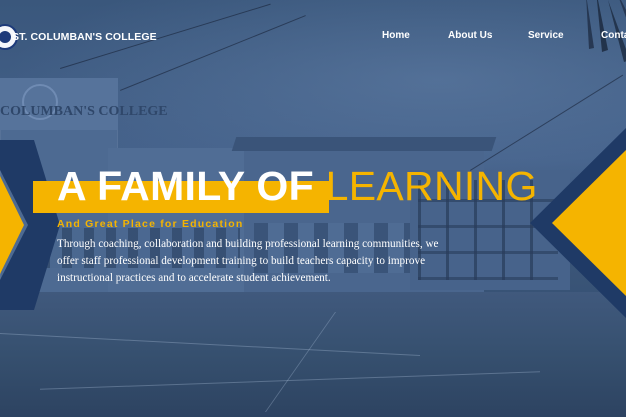 Image resolution: width=626 pixels, height=417 pixels. Describe the element at coordinates (546, 35) in the screenshot. I see `nav-service: Service` at that location.